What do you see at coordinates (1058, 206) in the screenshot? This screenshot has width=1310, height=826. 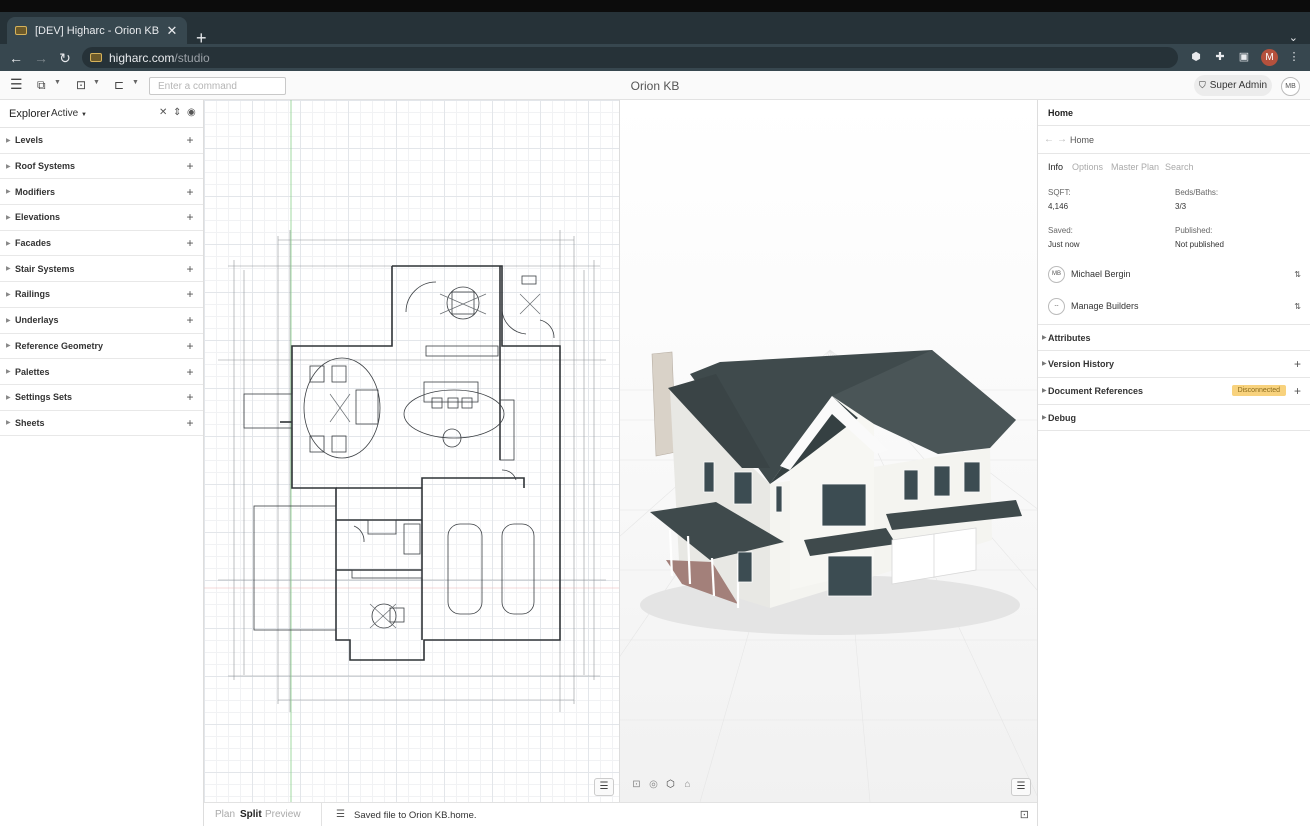 I see `sqft-value: 4,146` at bounding box center [1058, 206].